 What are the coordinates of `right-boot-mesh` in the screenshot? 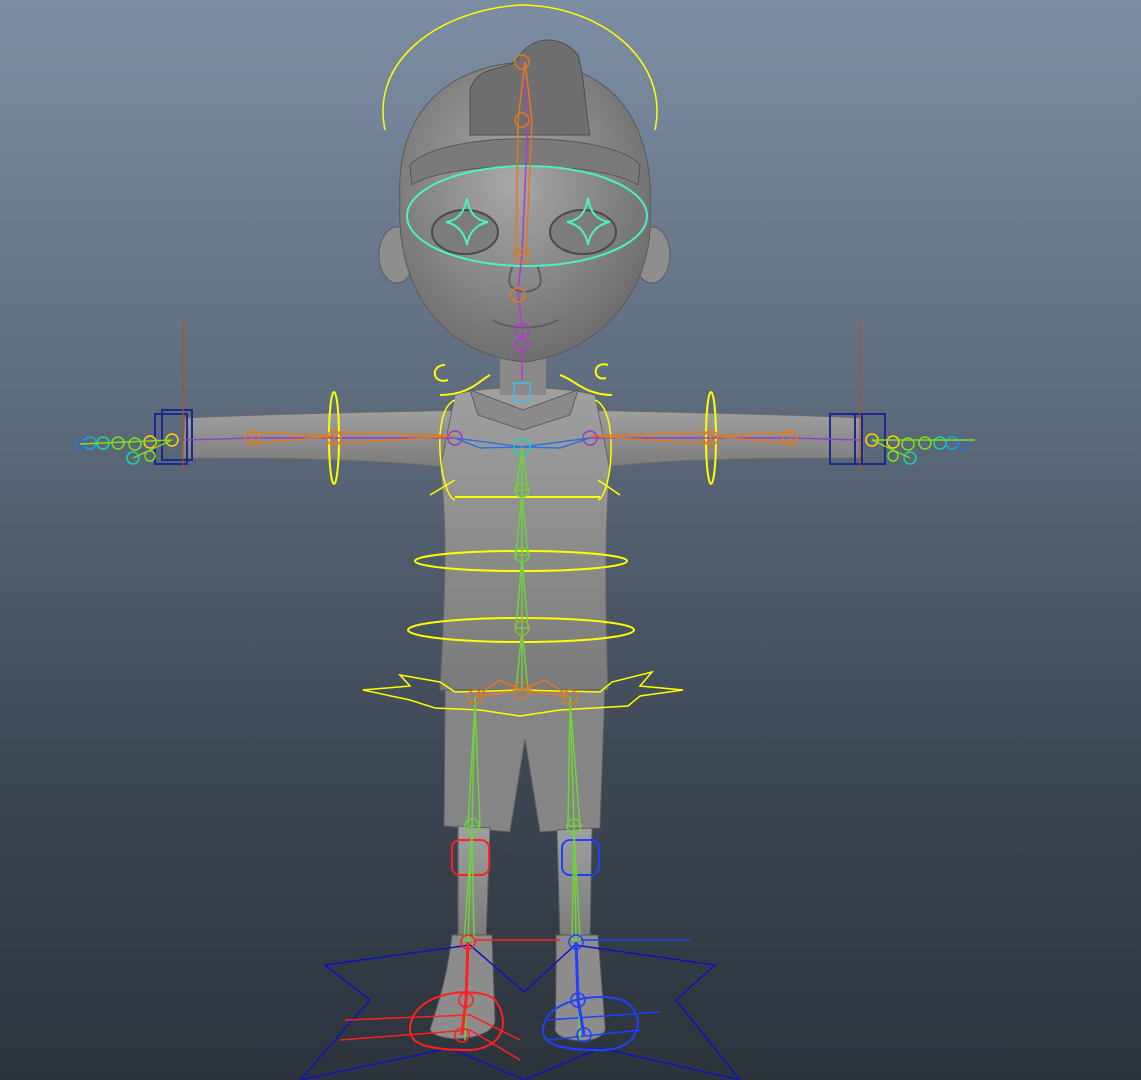 It's located at (580, 988).